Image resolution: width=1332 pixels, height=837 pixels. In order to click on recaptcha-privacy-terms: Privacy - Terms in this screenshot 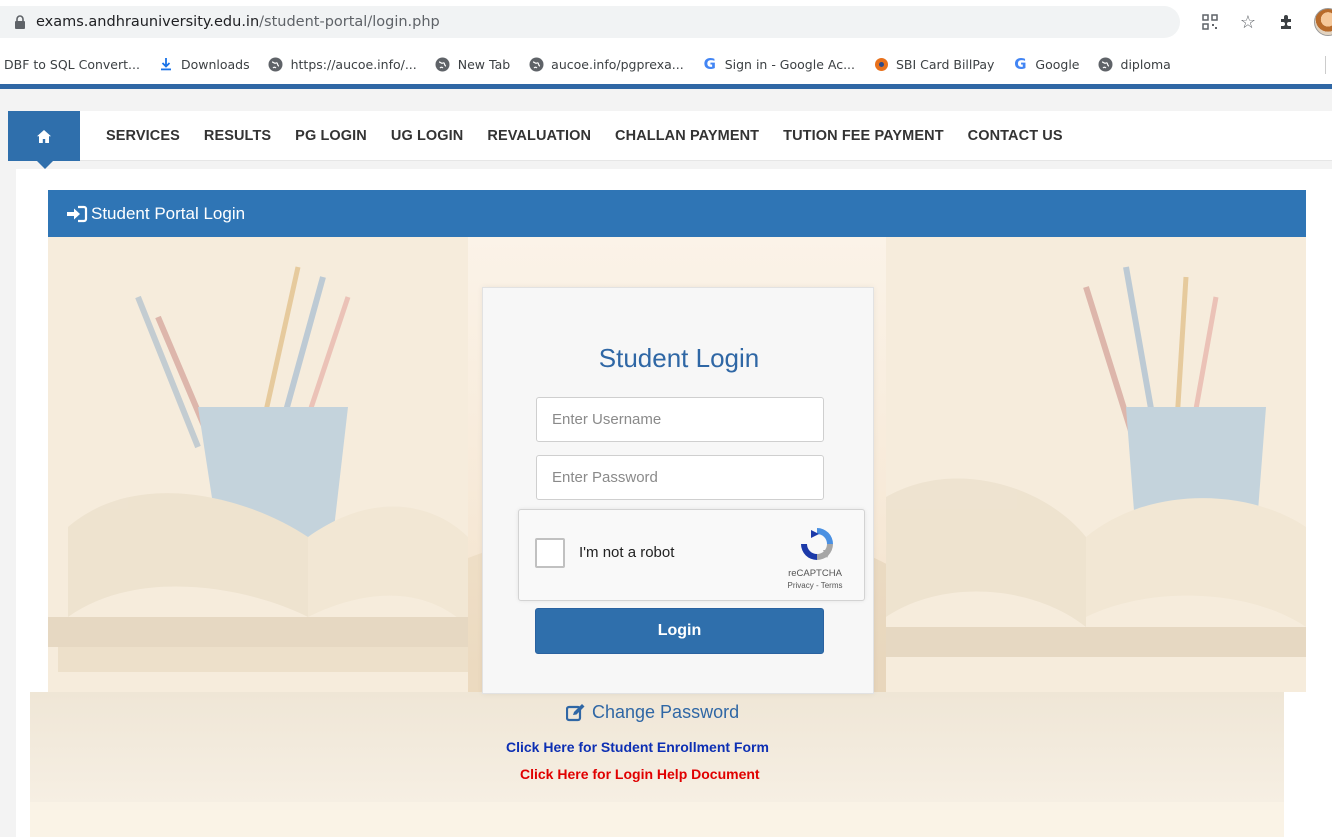, I will do `click(815, 585)`.